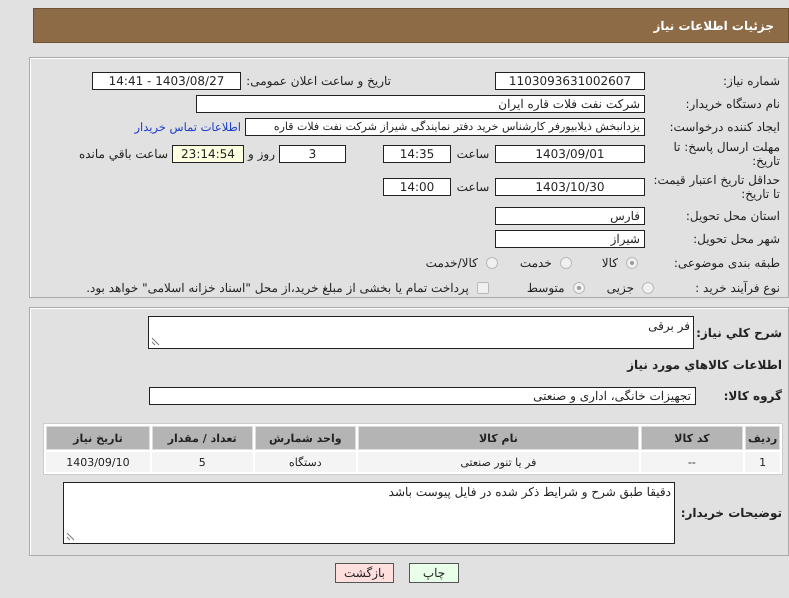 The height and width of the screenshot is (598, 789). I want to click on province-field: فارس, so click(570, 215).